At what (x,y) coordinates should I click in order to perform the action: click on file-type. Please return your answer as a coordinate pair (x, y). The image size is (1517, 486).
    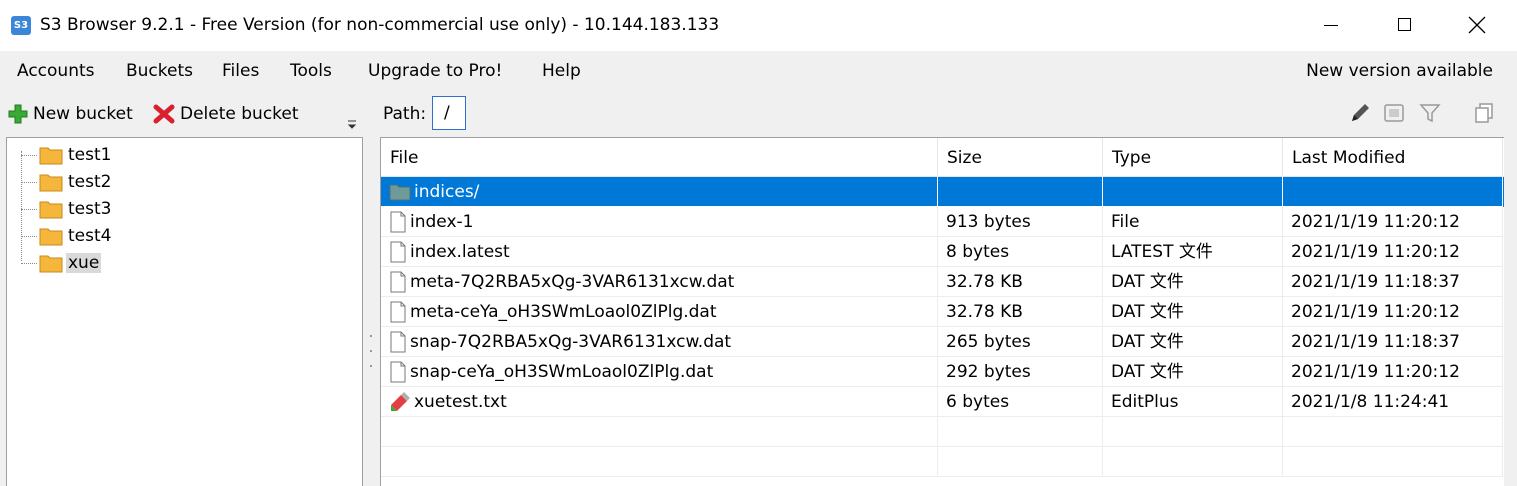
    Looking at the image, I should click on (1193, 192).